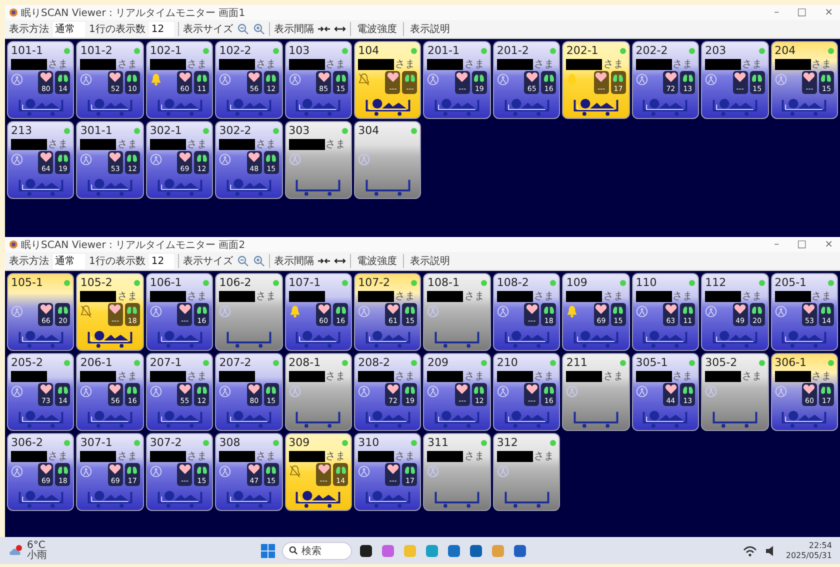 The height and width of the screenshot is (567, 840). I want to click on start-icon, so click(268, 550).